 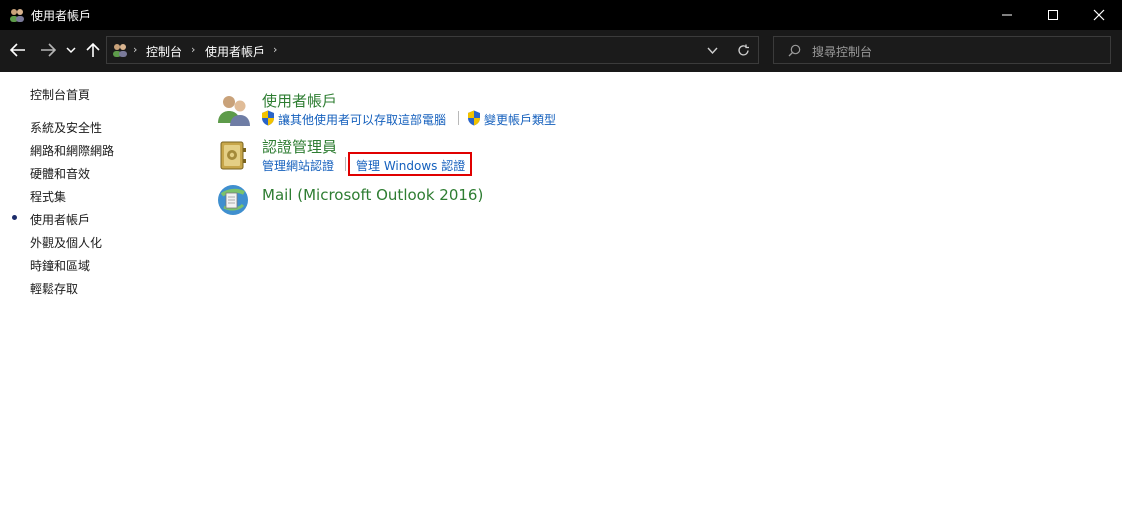 I want to click on minimize-icon, so click(x=1007, y=15).